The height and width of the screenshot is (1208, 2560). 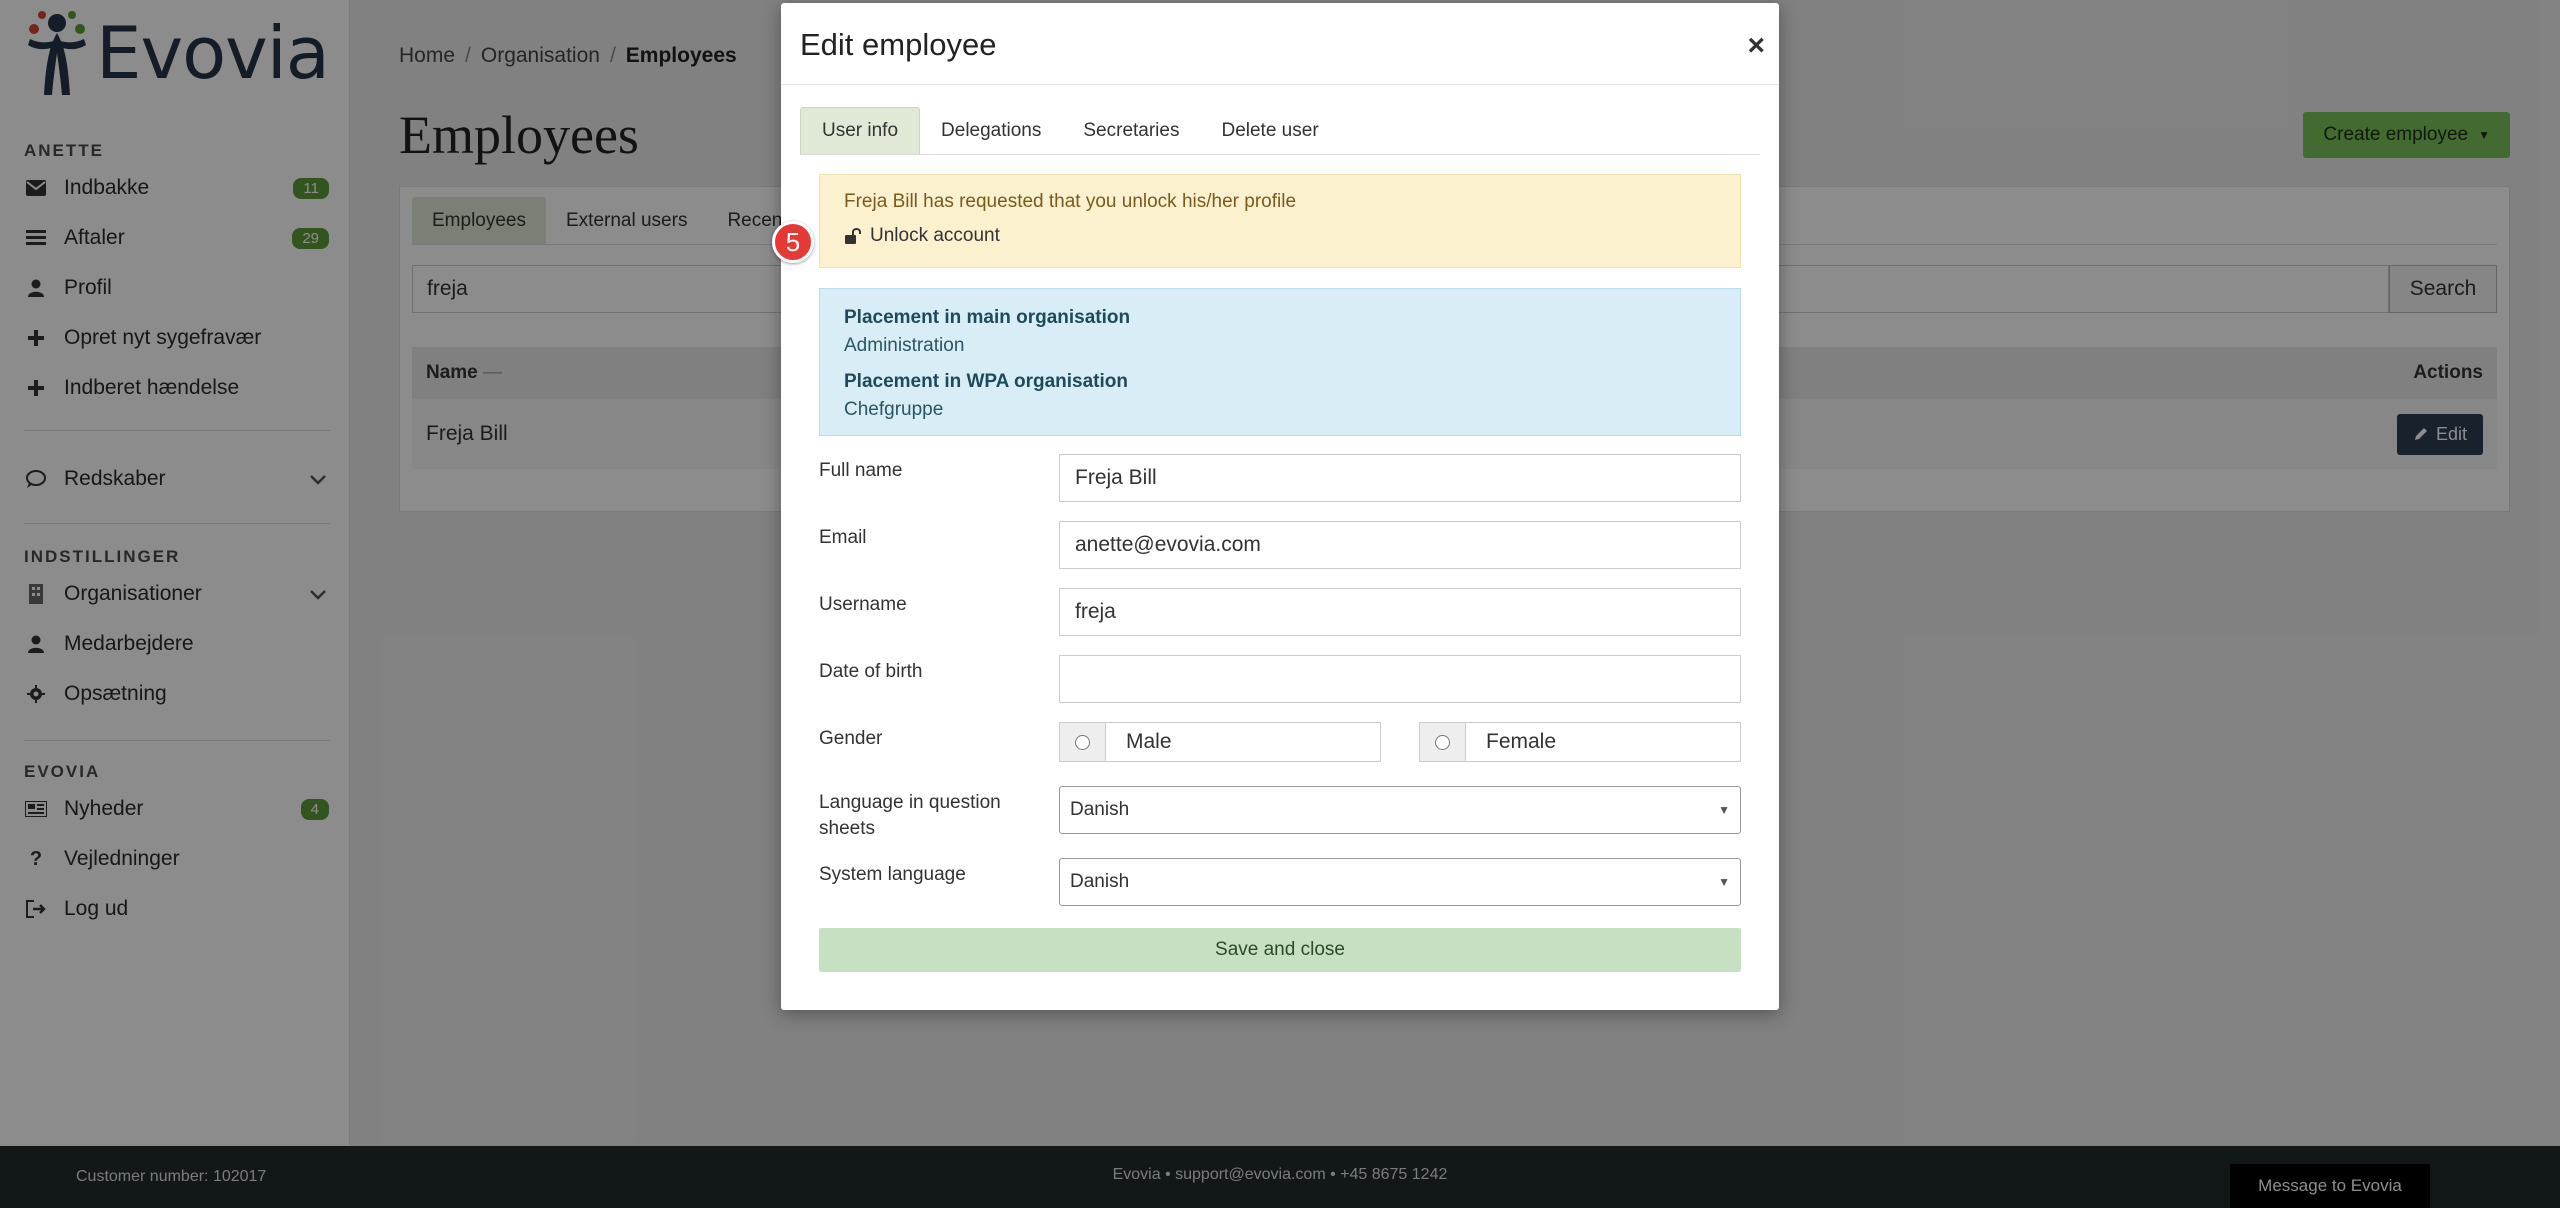 What do you see at coordinates (1400, 747) in the screenshot?
I see `gender-options: Male Female` at bounding box center [1400, 747].